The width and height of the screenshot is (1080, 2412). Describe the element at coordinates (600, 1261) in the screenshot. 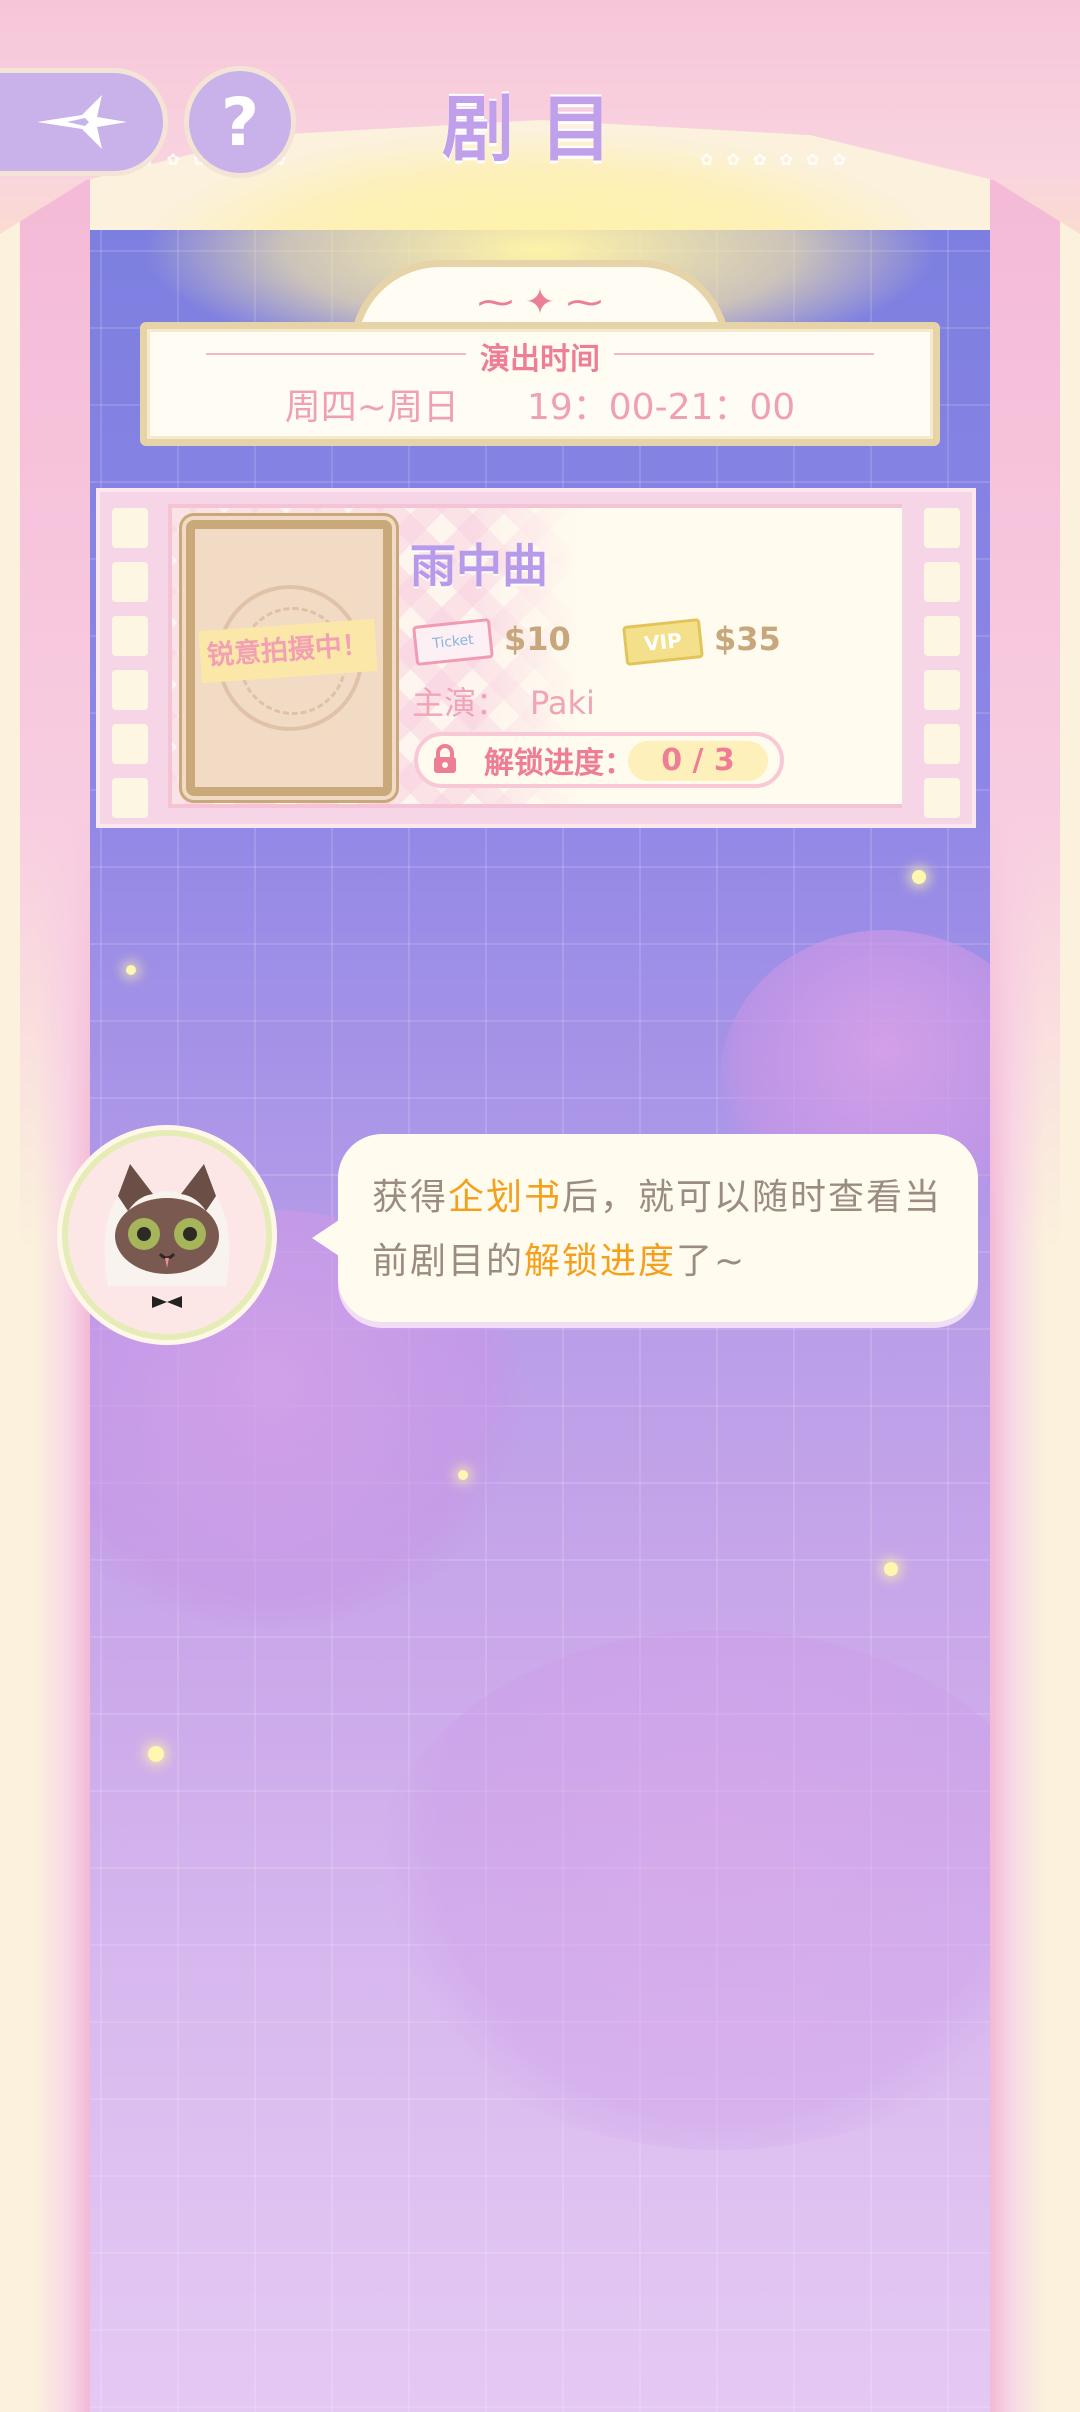

I see `dialog-highlight-progress: 解锁进度` at that location.